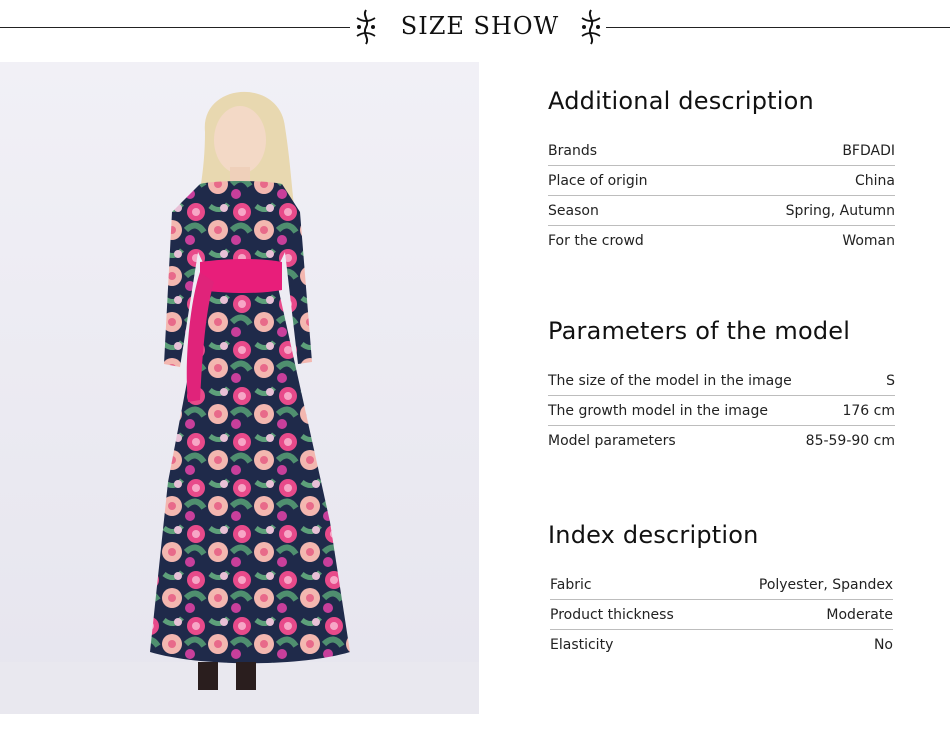 Image resolution: width=950 pixels, height=731 pixels. What do you see at coordinates (591, 27) in the screenshot?
I see `ornament-icon-right` at bounding box center [591, 27].